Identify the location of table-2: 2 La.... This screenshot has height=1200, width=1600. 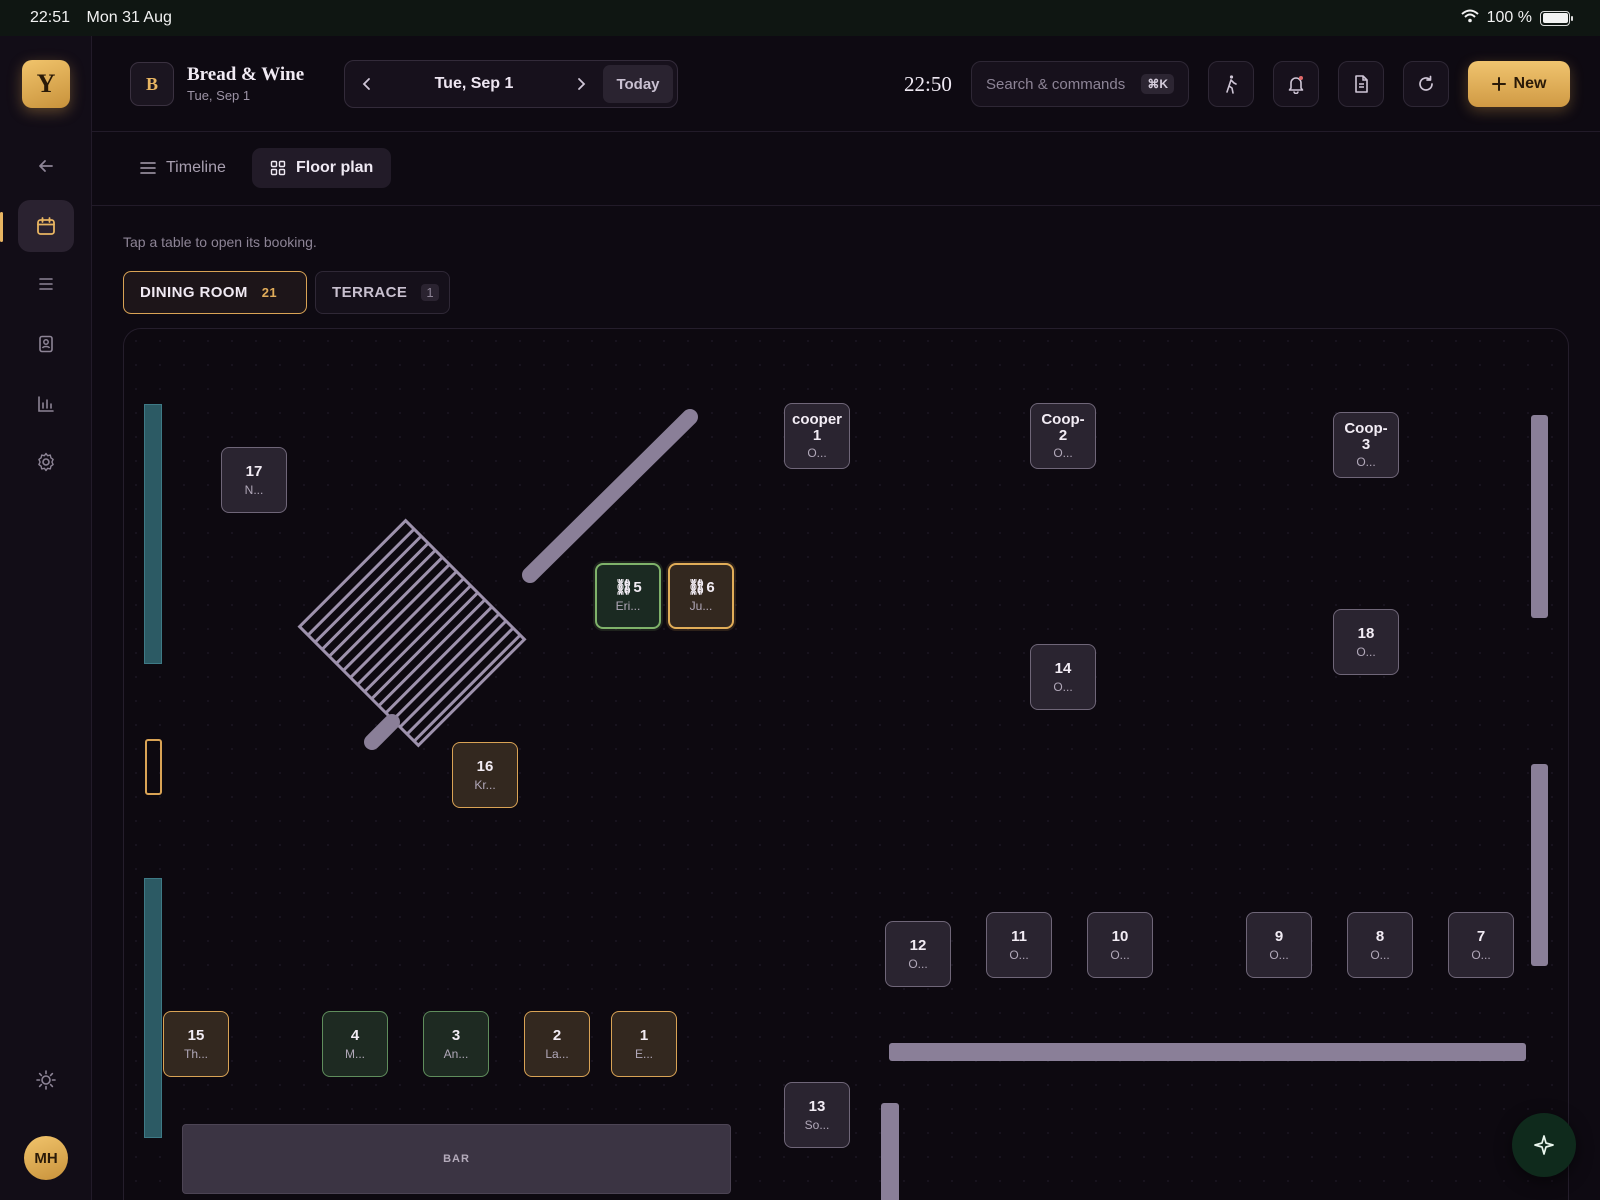
(557, 1044).